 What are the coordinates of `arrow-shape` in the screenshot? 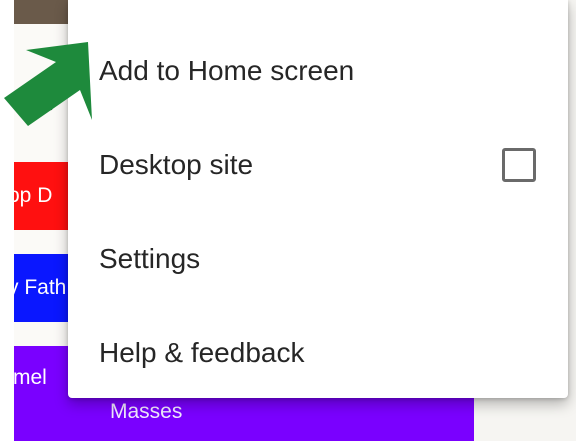 It's located at (48, 84).